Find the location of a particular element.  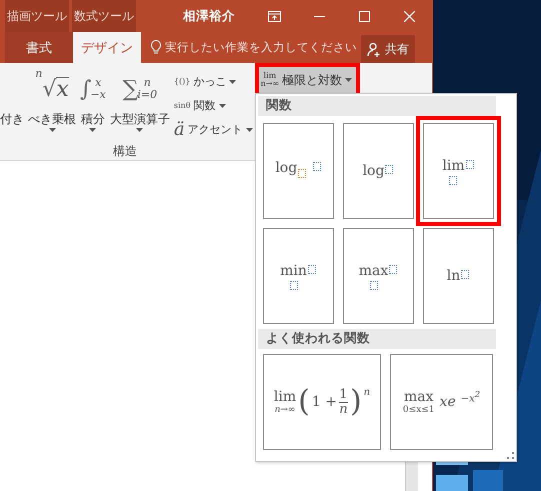

close-icon is located at coordinates (410, 16).